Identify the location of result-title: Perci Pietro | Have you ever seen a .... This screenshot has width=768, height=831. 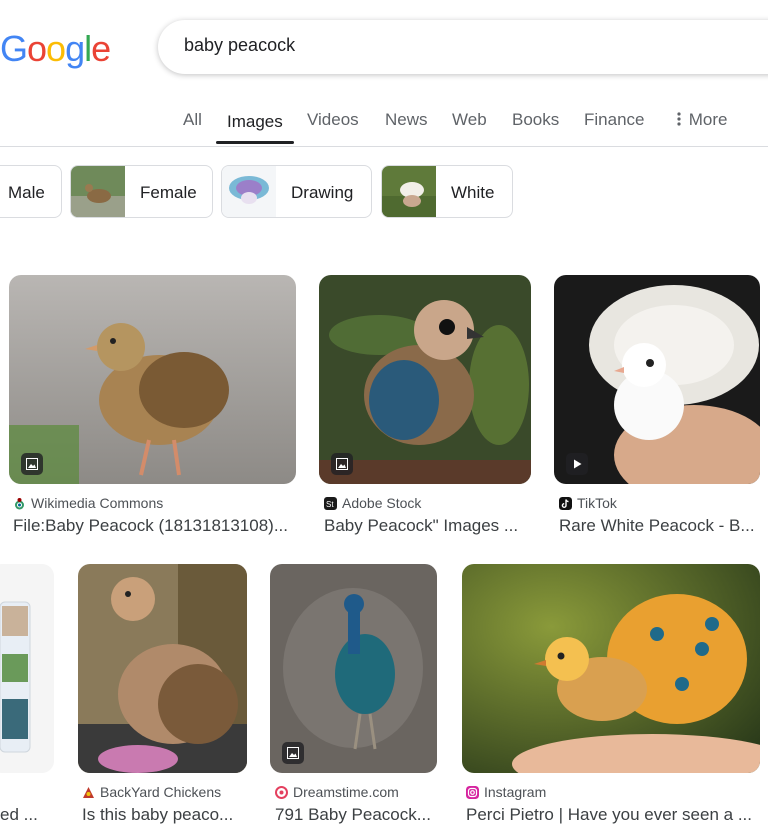
(612, 815).